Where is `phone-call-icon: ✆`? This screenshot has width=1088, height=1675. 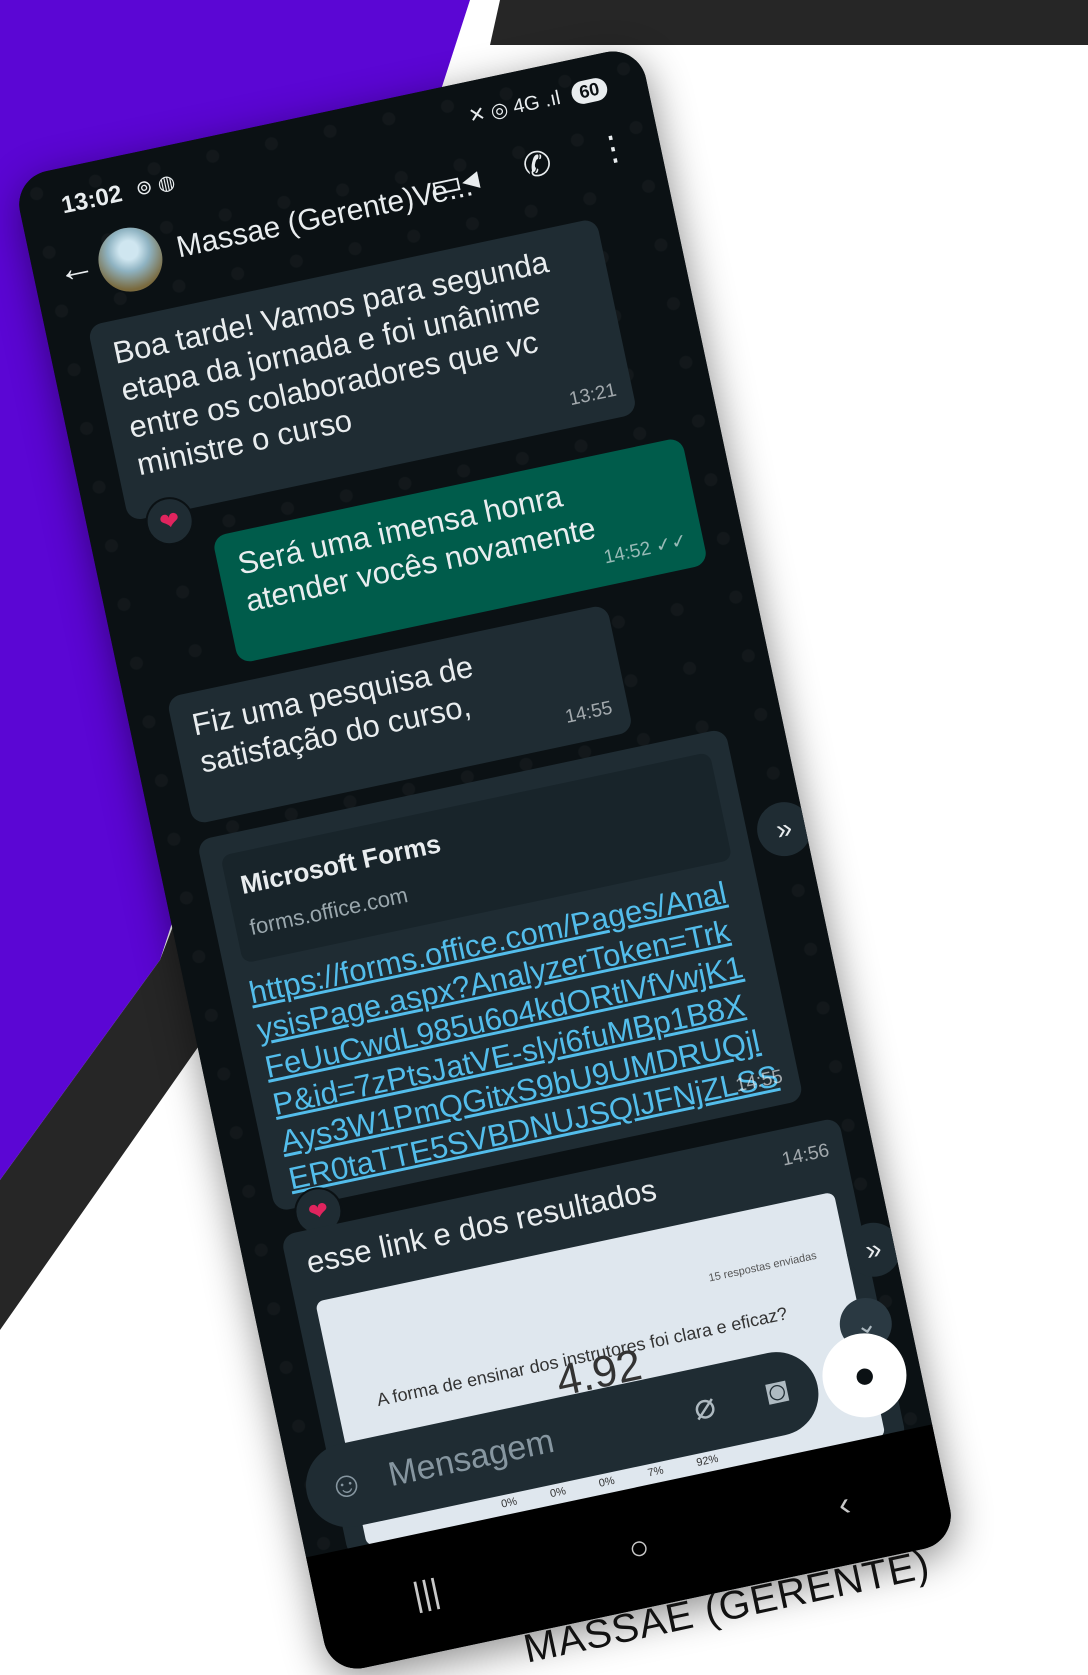 phone-call-icon: ✆ is located at coordinates (537, 164).